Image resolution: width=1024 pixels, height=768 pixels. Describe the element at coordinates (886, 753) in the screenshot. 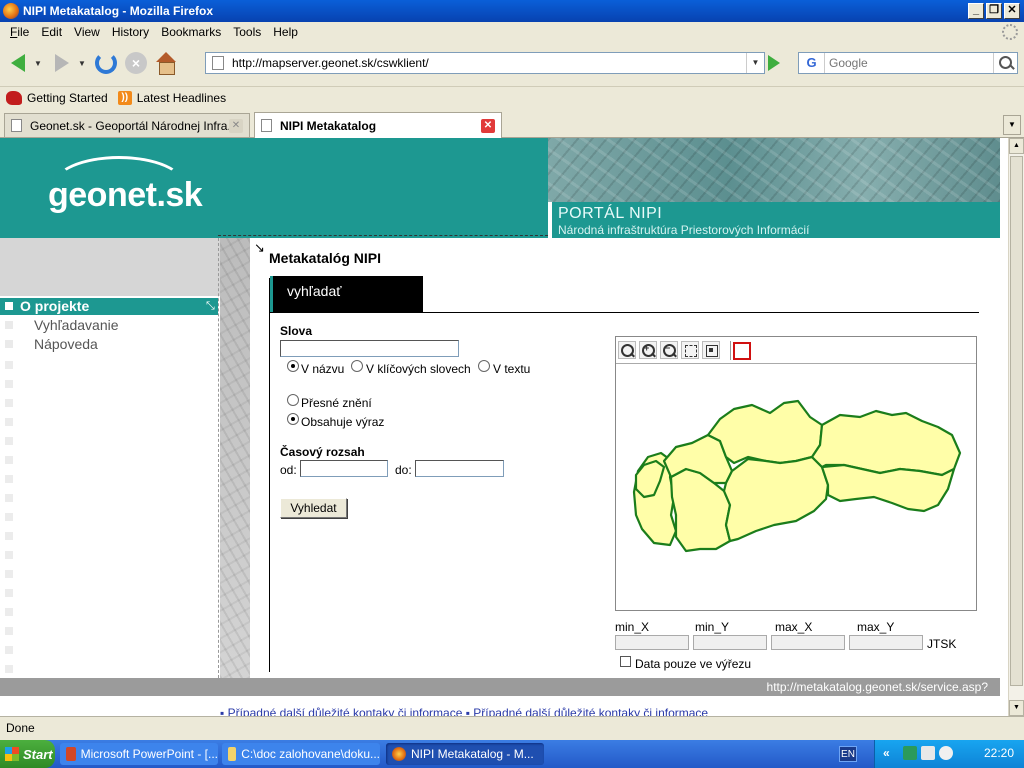

I see `tray-expand-icon: «` at that location.